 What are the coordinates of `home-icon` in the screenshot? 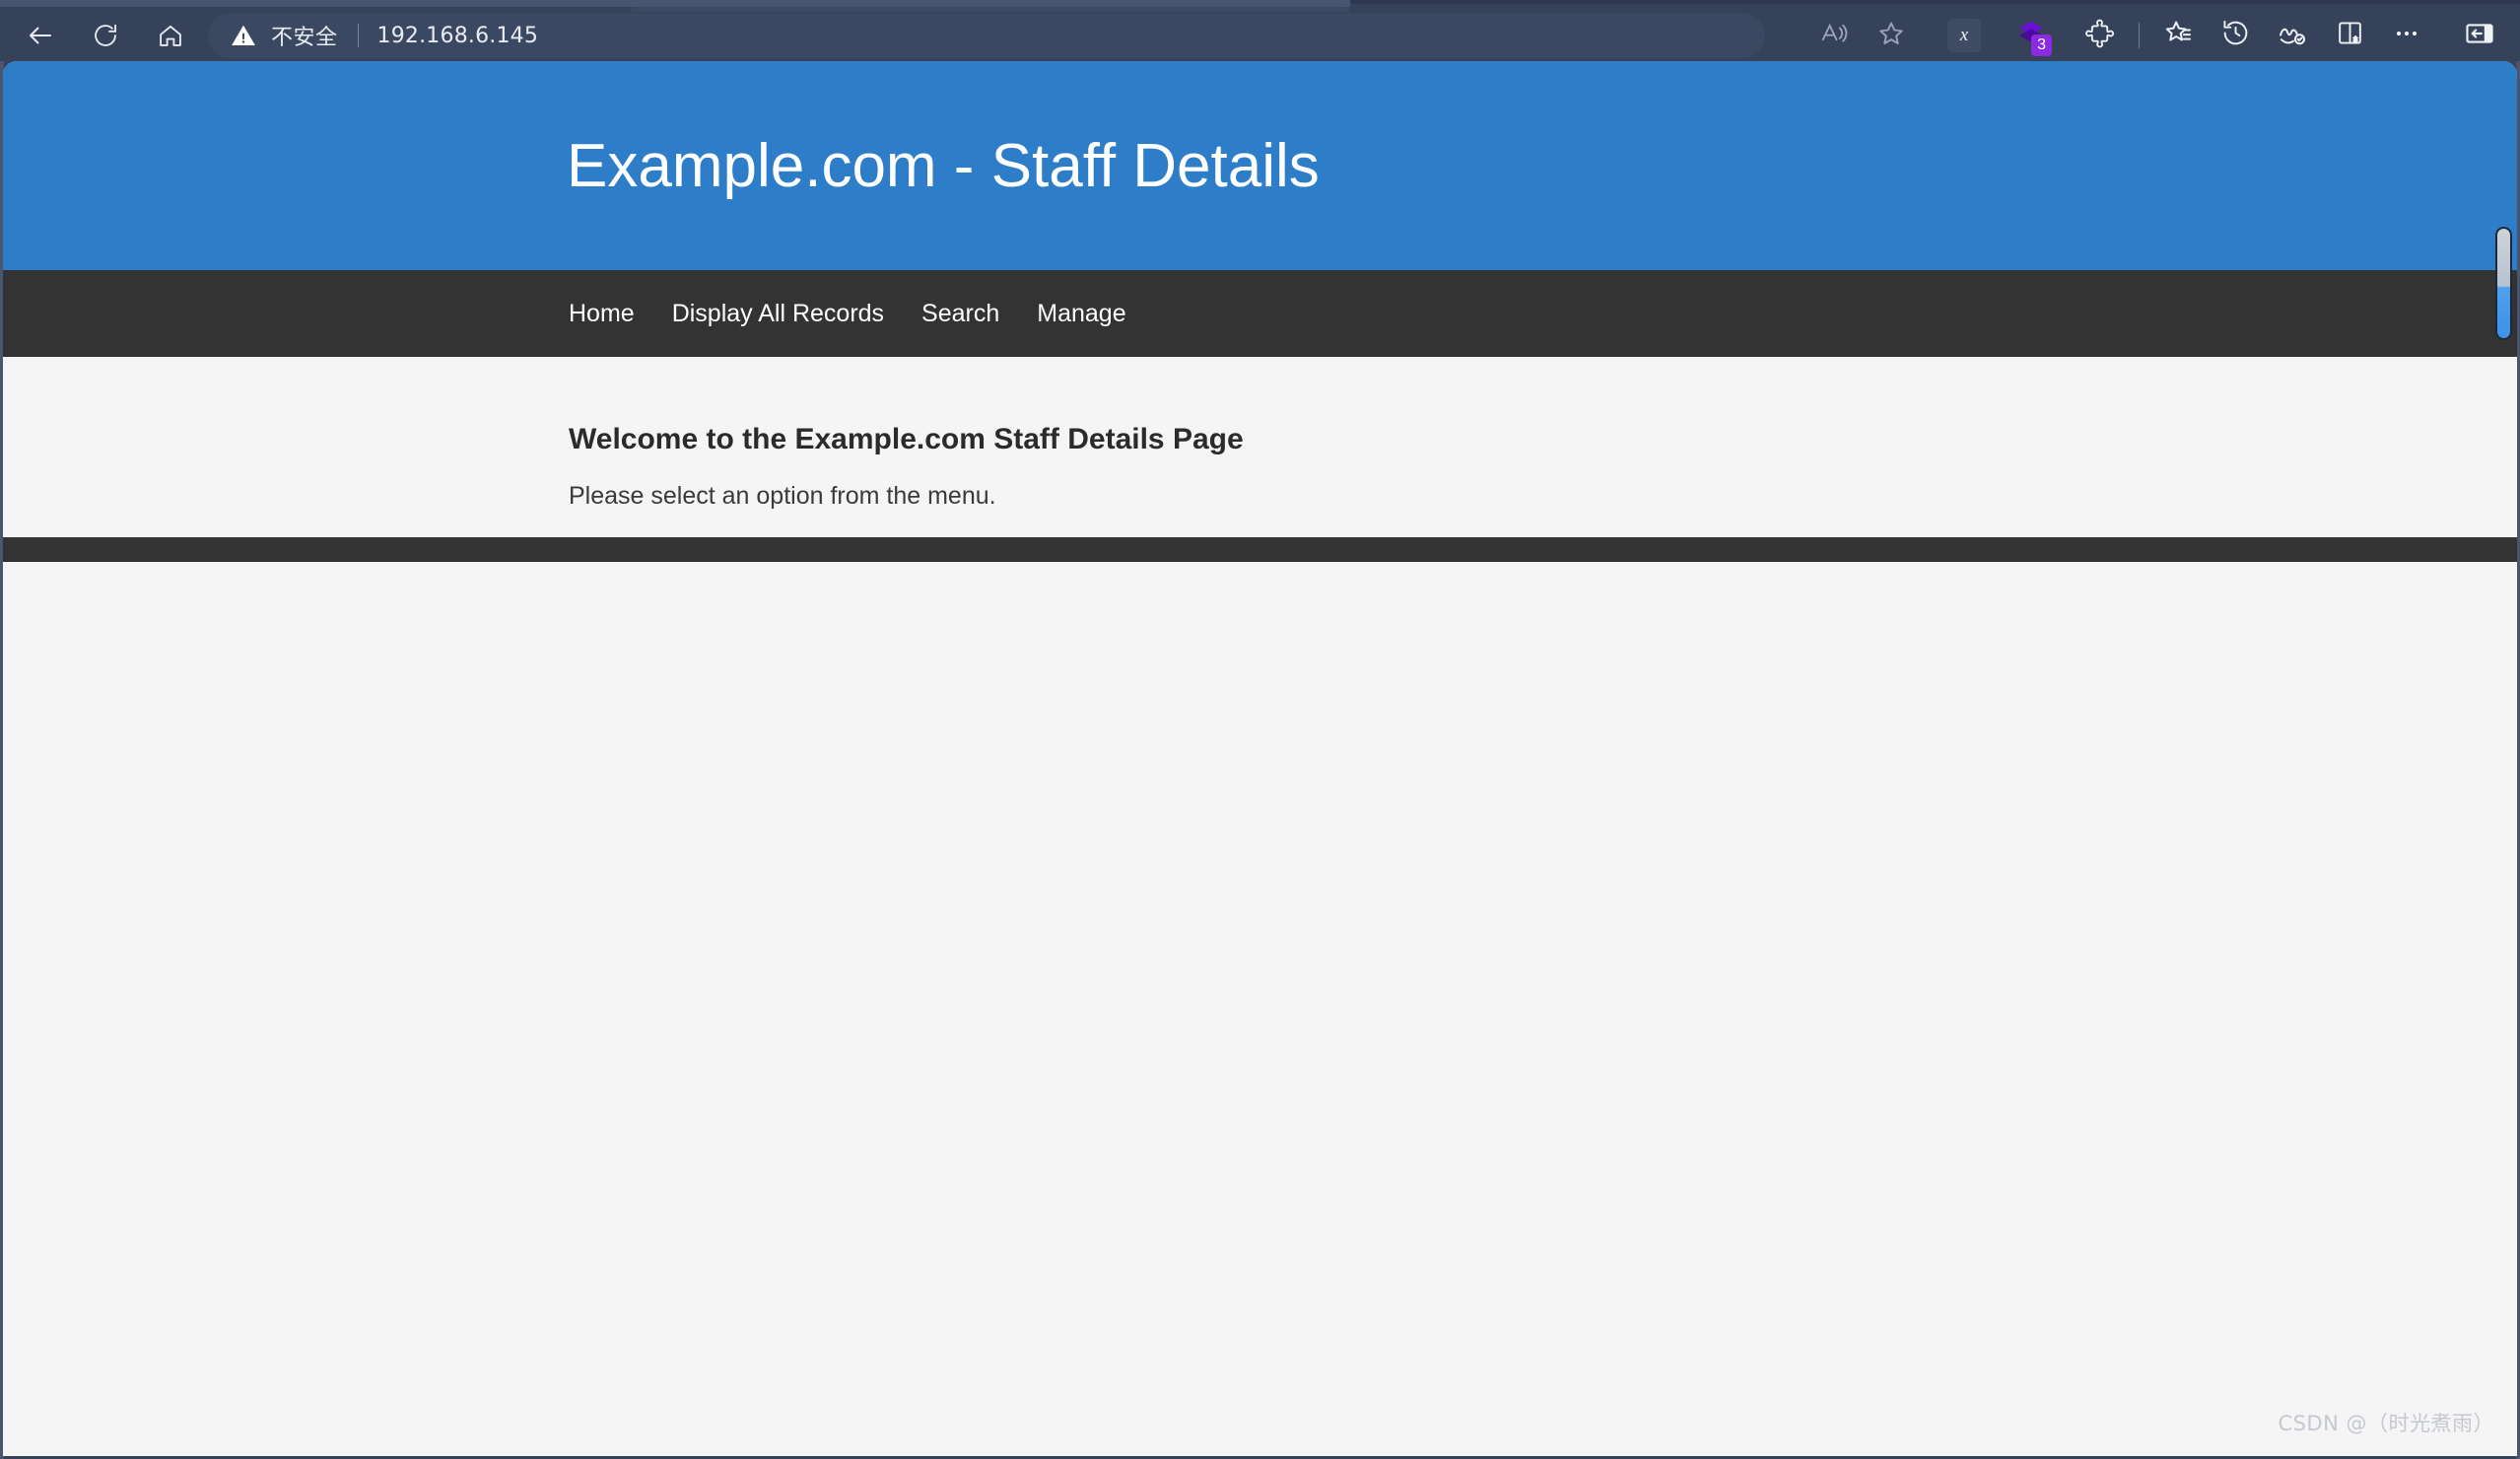 It's located at (170, 35).